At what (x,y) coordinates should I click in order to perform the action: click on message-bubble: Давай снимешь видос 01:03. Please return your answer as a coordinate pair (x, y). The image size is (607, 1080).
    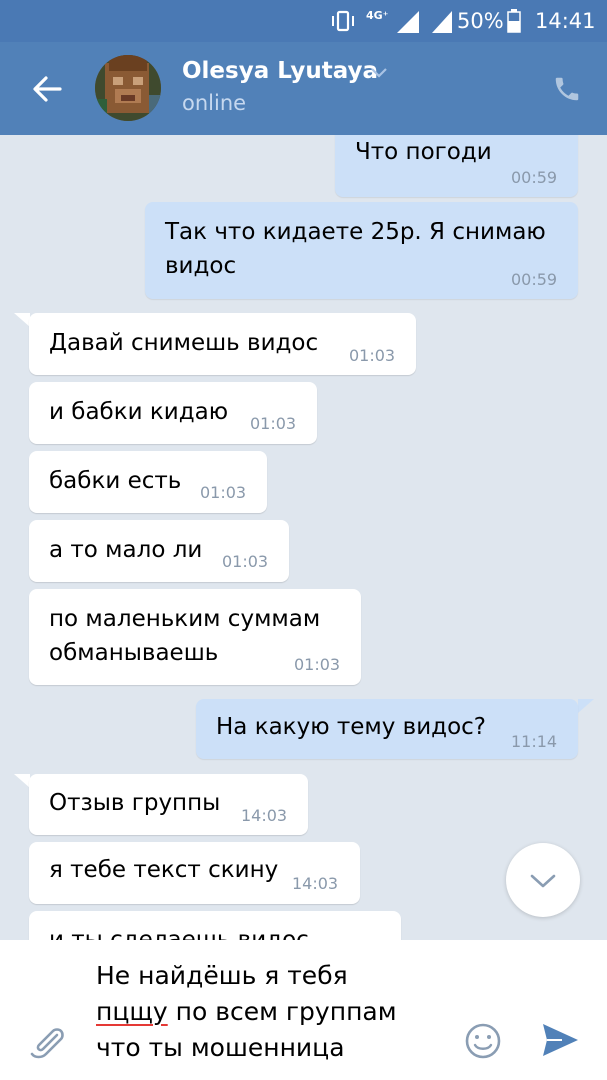
    Looking at the image, I should click on (222, 344).